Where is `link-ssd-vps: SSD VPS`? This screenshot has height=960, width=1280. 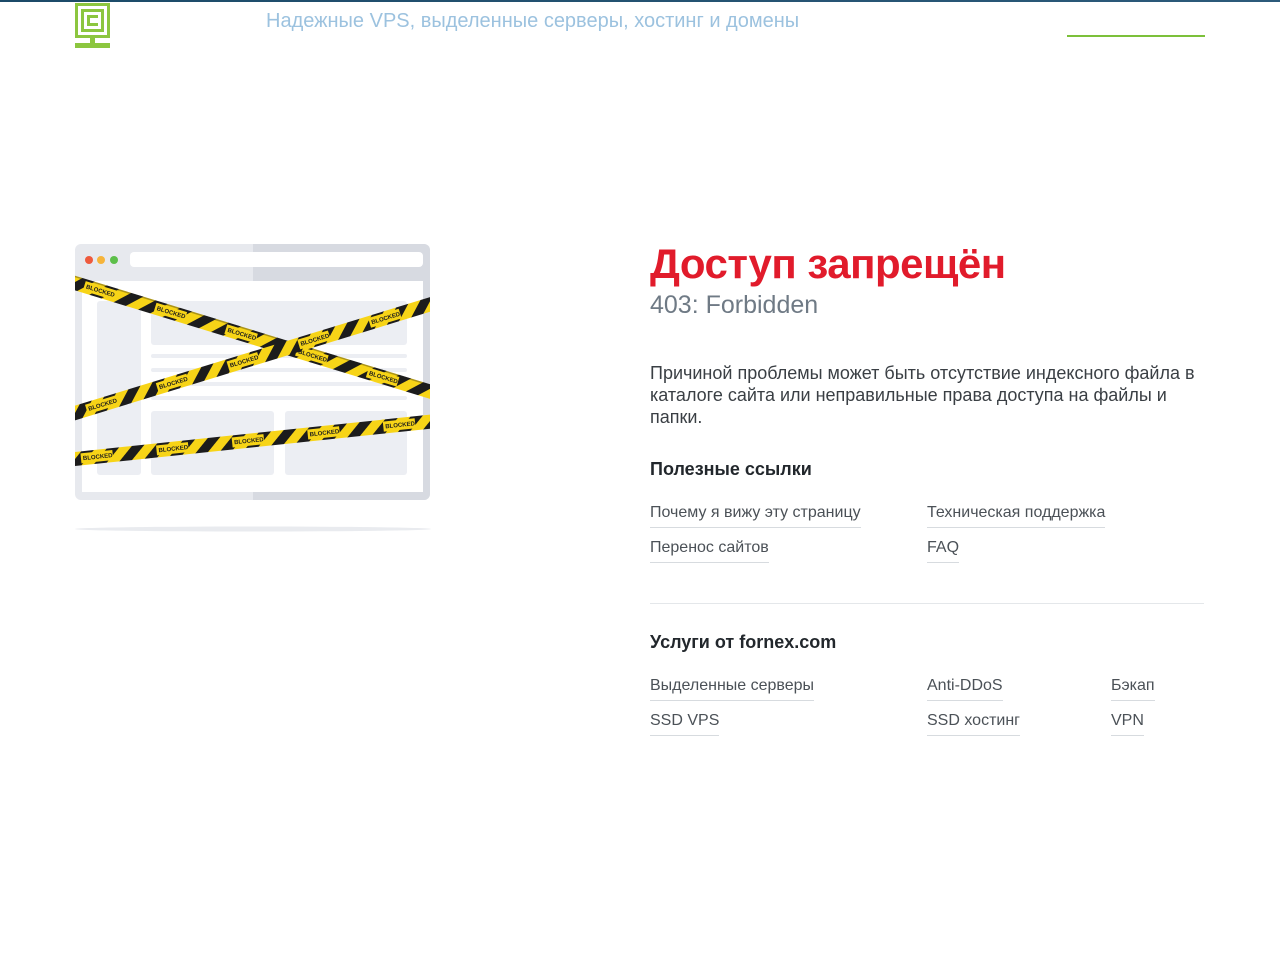
link-ssd-vps: SSD VPS is located at coordinates (685, 724).